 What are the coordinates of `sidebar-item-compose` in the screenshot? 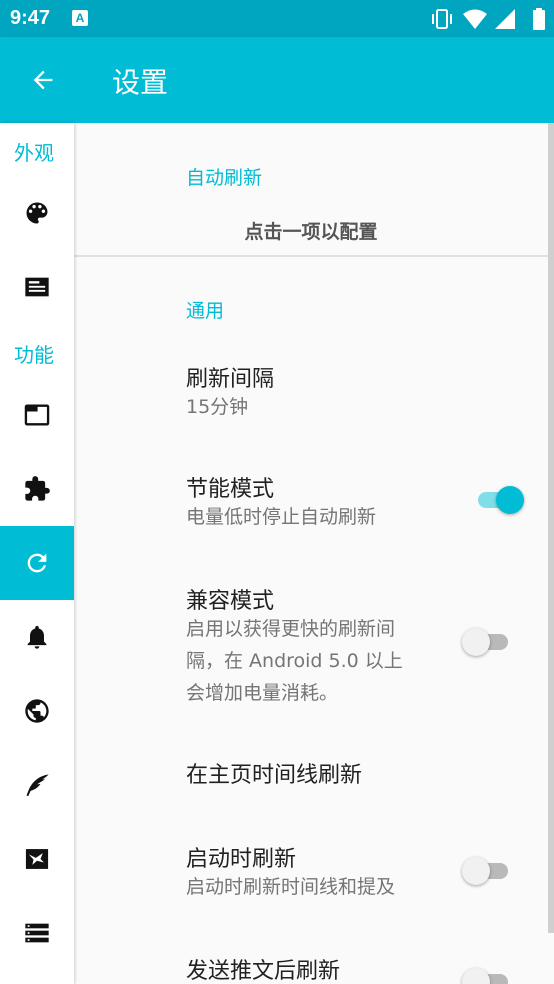 It's located at (37, 785).